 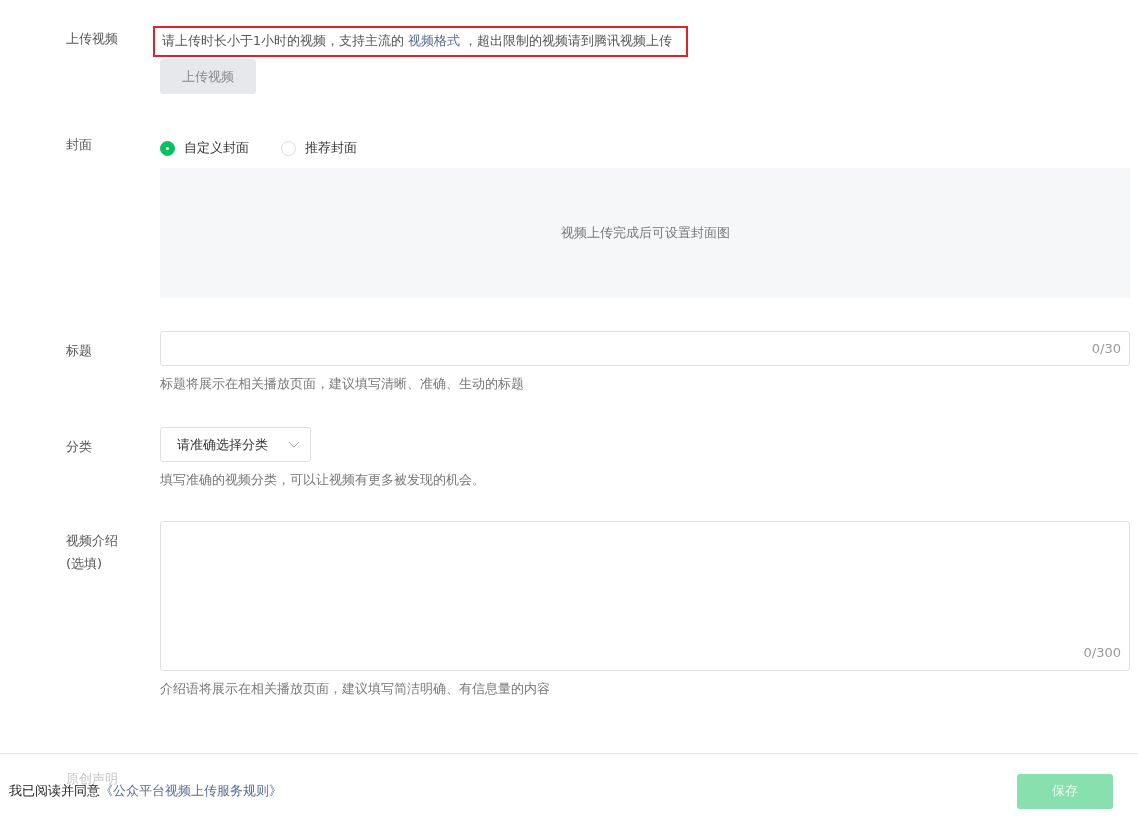 I want to click on chevron-down-icon, so click(x=294, y=444).